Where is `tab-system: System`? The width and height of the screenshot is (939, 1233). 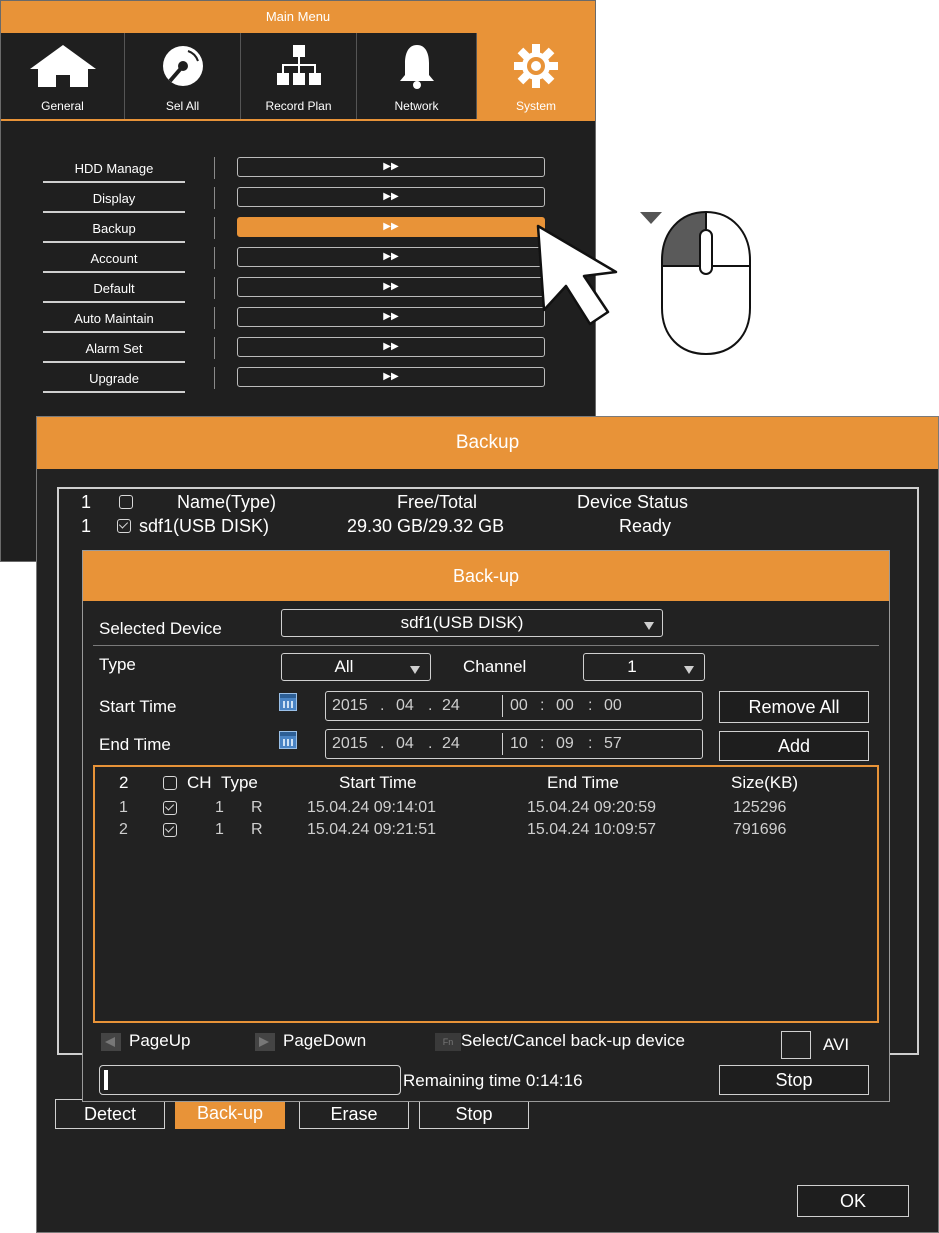
tab-system: System is located at coordinates (536, 76).